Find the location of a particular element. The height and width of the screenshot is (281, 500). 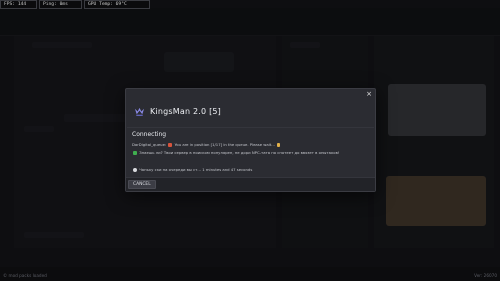

footer-version-text: Ver: 26070 is located at coordinates (485, 275).